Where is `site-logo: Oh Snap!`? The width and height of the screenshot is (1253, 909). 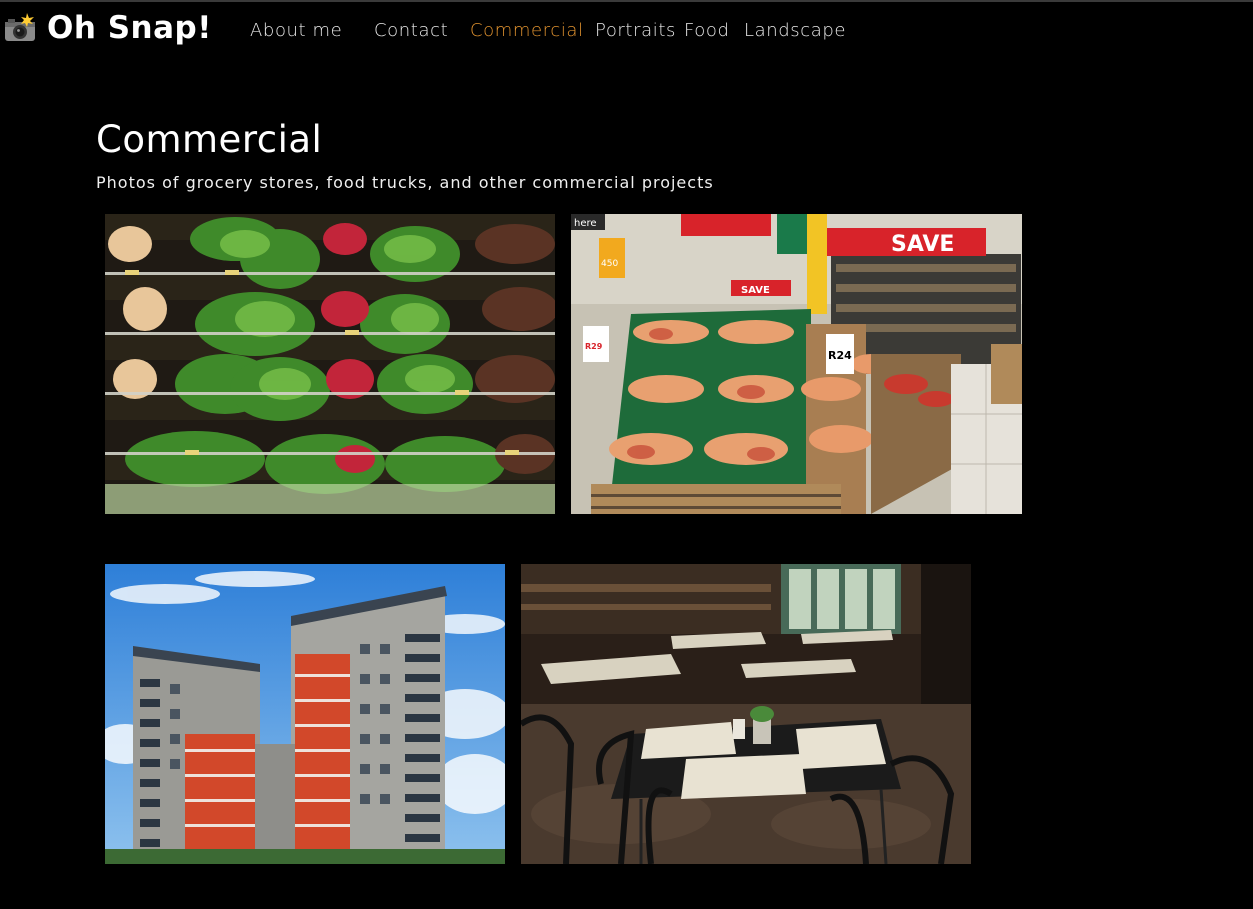
site-logo: Oh Snap! is located at coordinates (107, 28).